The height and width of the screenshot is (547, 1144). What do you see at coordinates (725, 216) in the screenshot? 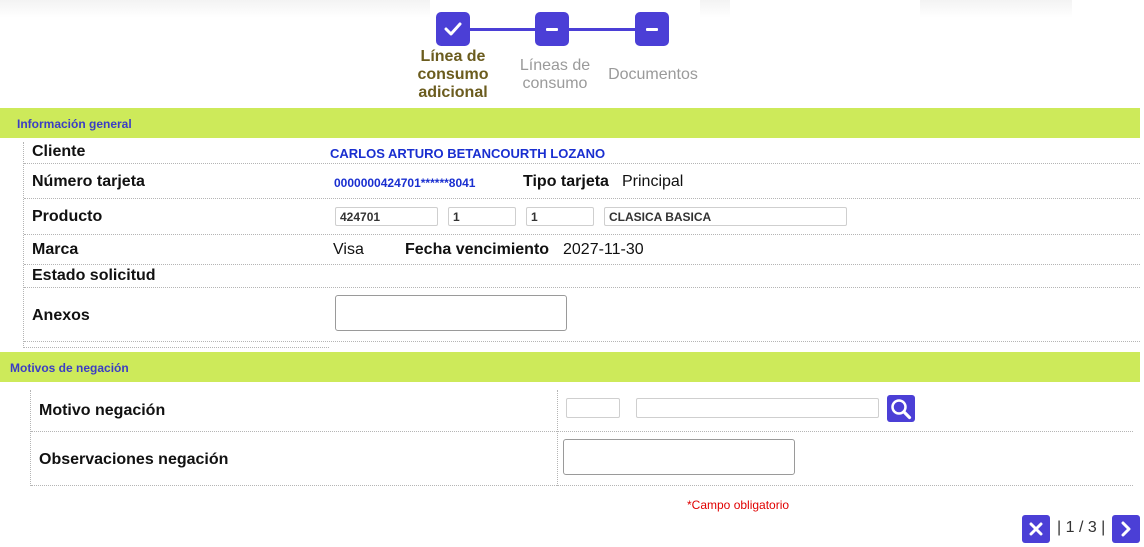
I see `producto-name-field` at bounding box center [725, 216].